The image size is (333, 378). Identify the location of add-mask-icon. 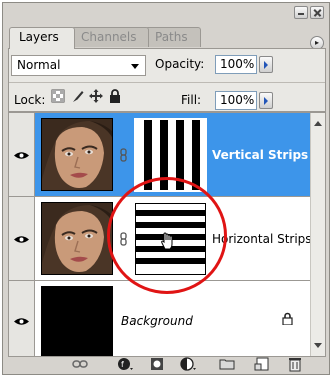
(157, 364).